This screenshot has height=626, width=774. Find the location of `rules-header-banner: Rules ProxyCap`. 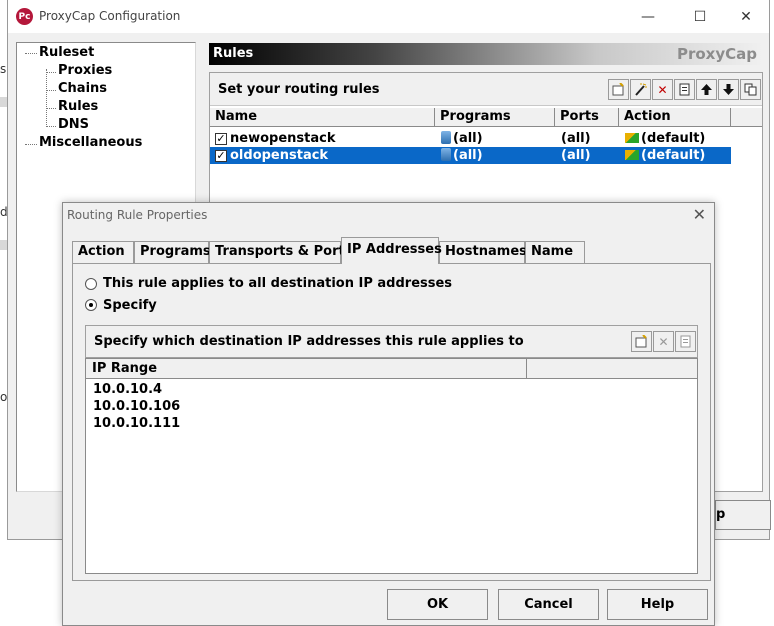

rules-header-banner: Rules ProxyCap is located at coordinates (486, 54).